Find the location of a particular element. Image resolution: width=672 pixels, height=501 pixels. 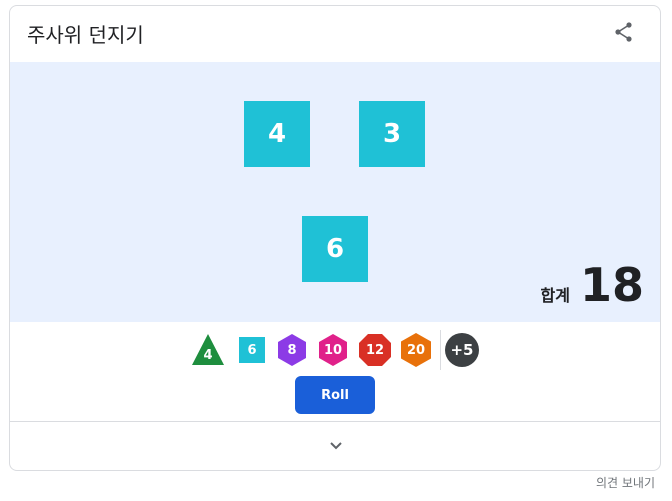

d20-button: 20 is located at coordinates (416, 350).